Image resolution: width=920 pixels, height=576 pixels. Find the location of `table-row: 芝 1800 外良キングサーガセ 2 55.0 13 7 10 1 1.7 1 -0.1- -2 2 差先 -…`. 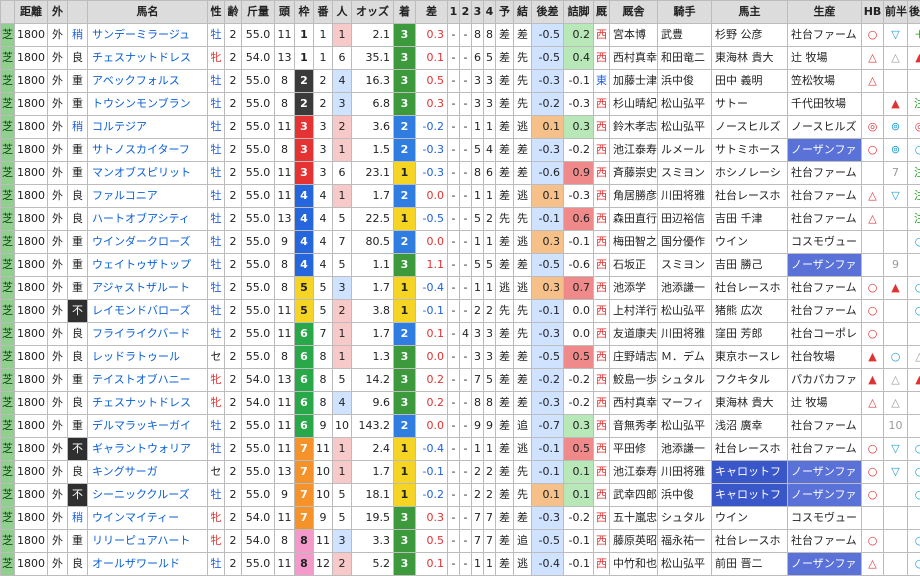

table-row: 芝 1800 外良キングサーガセ 2 55.0 13 7 10 1 1.7 1 -0.1- -2 2 差先 -… is located at coordinates (460, 472).